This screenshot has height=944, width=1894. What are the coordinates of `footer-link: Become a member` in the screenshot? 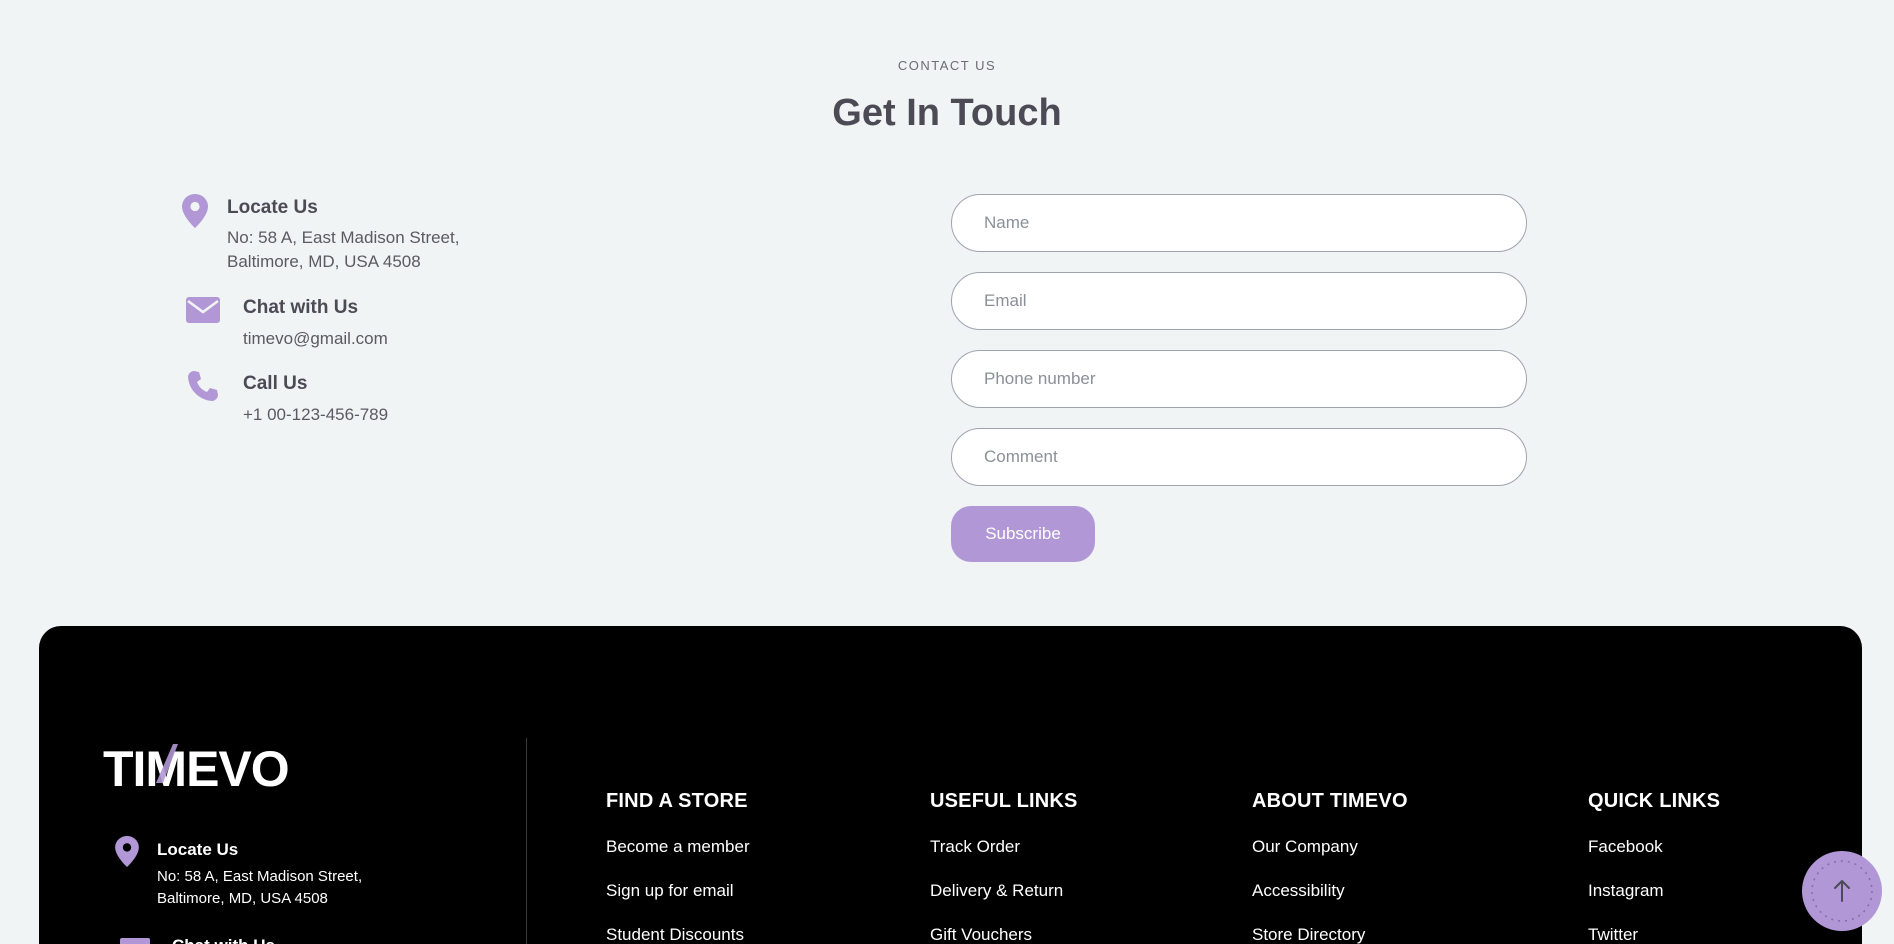 It's located at (678, 847).